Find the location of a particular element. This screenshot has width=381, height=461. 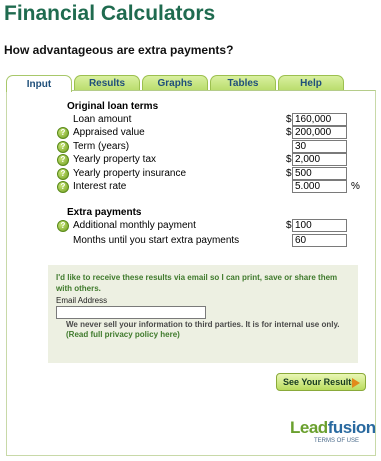

see-results-label: See Your Results is located at coordinates (320, 382).